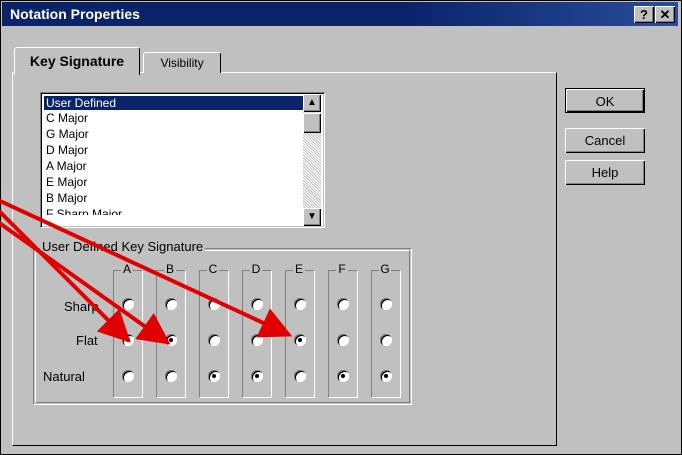 This screenshot has width=682, height=455. I want to click on radio-a-flat, so click(128, 340).